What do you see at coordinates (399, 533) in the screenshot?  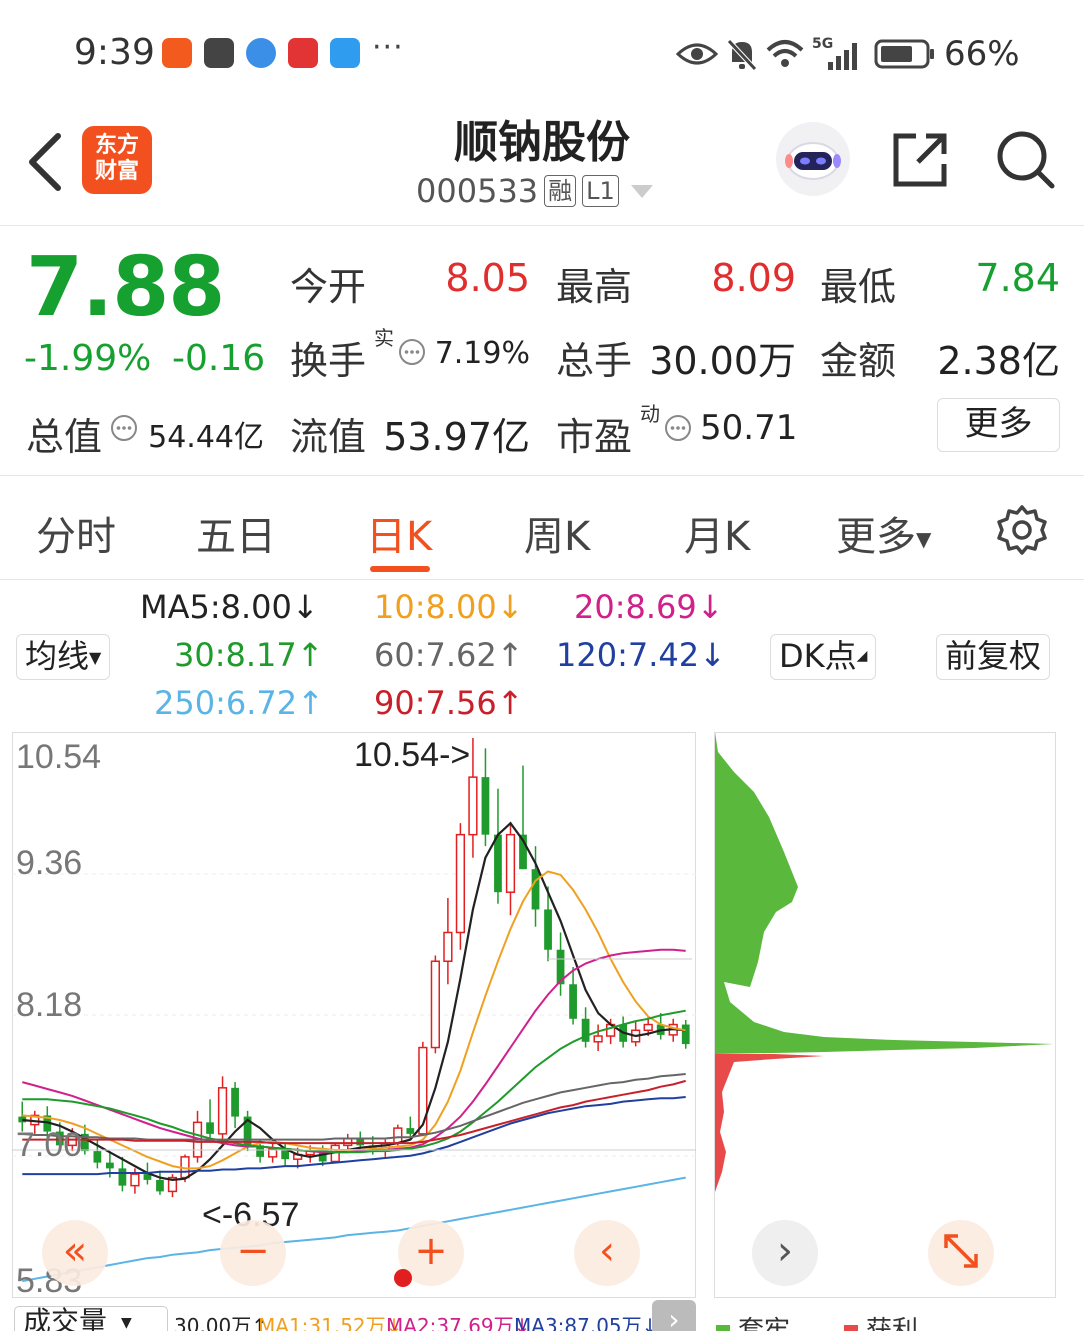 I see `tab-daily-k: 日K` at bounding box center [399, 533].